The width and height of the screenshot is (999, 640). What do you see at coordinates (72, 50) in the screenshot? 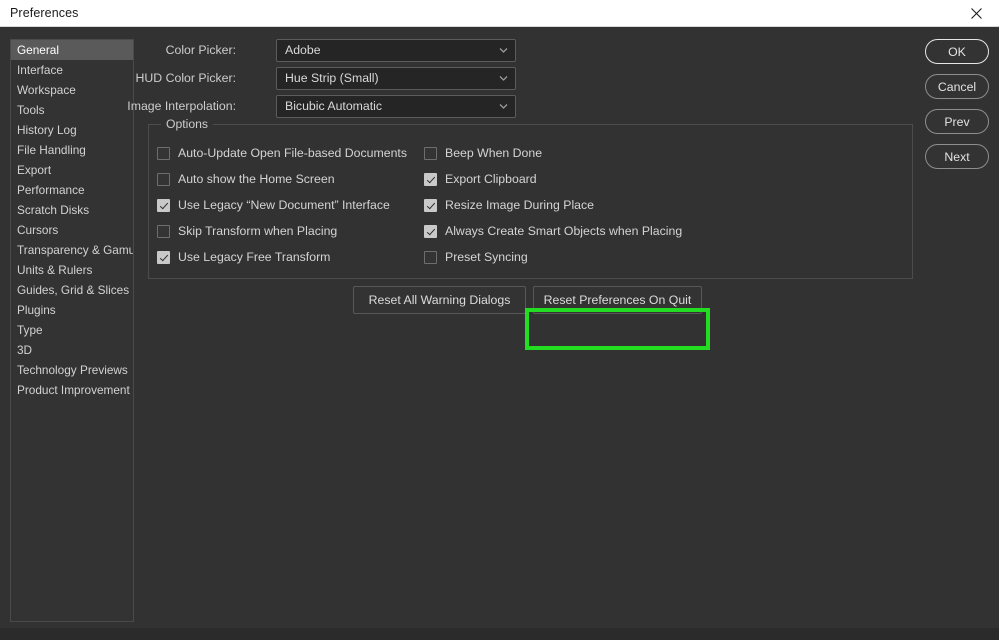
I see `sidebar-item-general: General` at bounding box center [72, 50].